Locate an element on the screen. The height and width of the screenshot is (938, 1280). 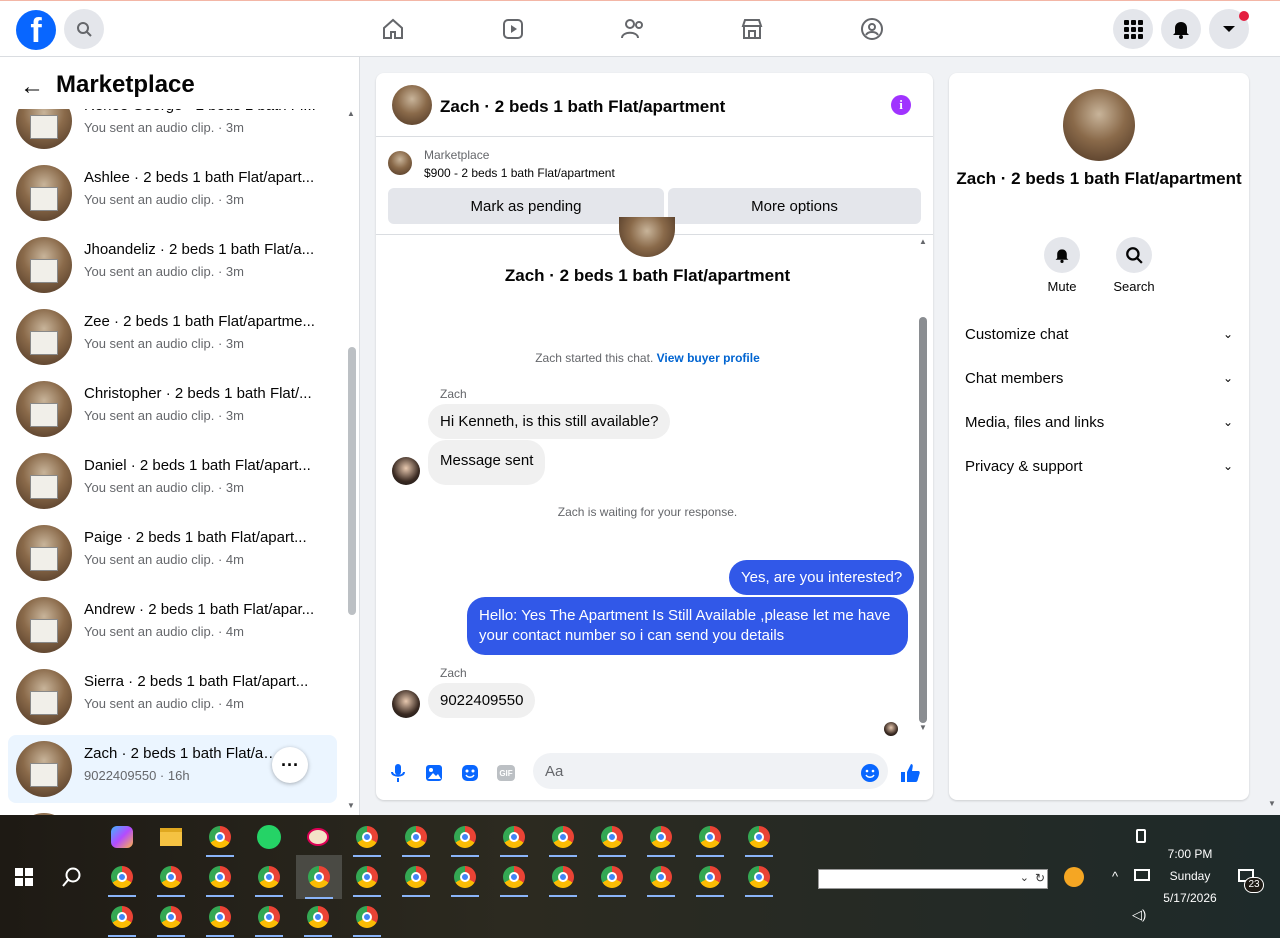
back-arrow-icon: ← is located at coordinates (32, 87).